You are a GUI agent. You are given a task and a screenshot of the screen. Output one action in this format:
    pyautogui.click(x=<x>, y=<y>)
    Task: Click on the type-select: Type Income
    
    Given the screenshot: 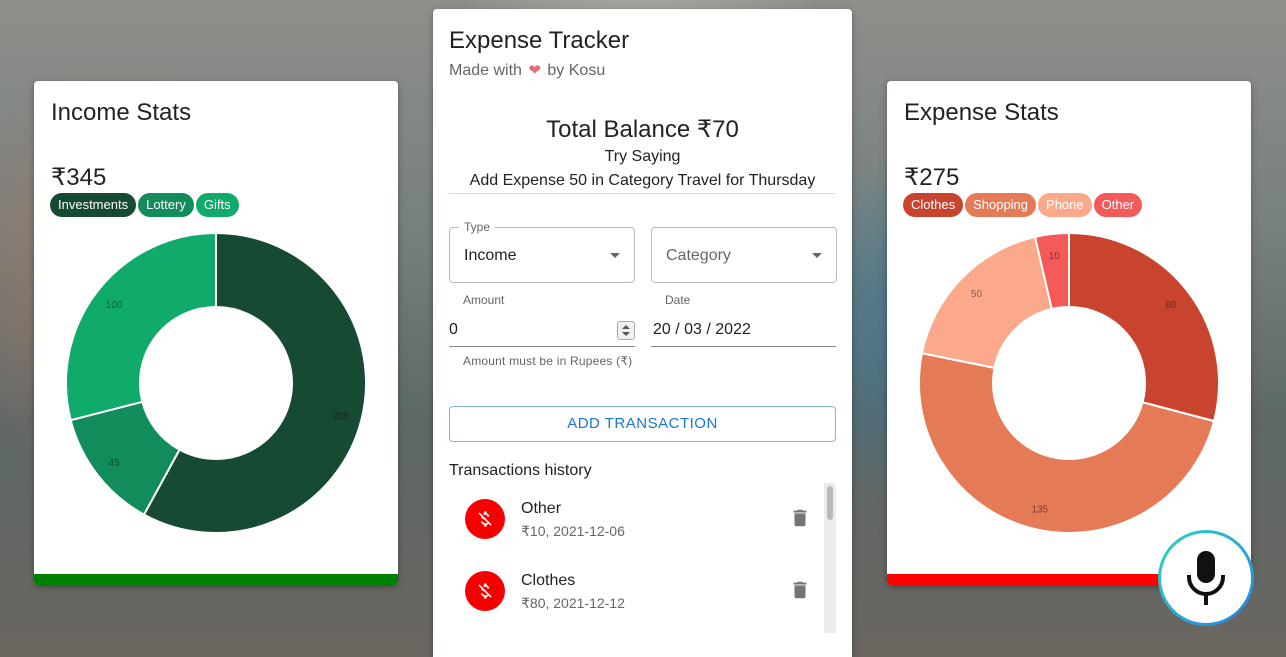 What is the action you would take?
    pyautogui.click(x=542, y=251)
    